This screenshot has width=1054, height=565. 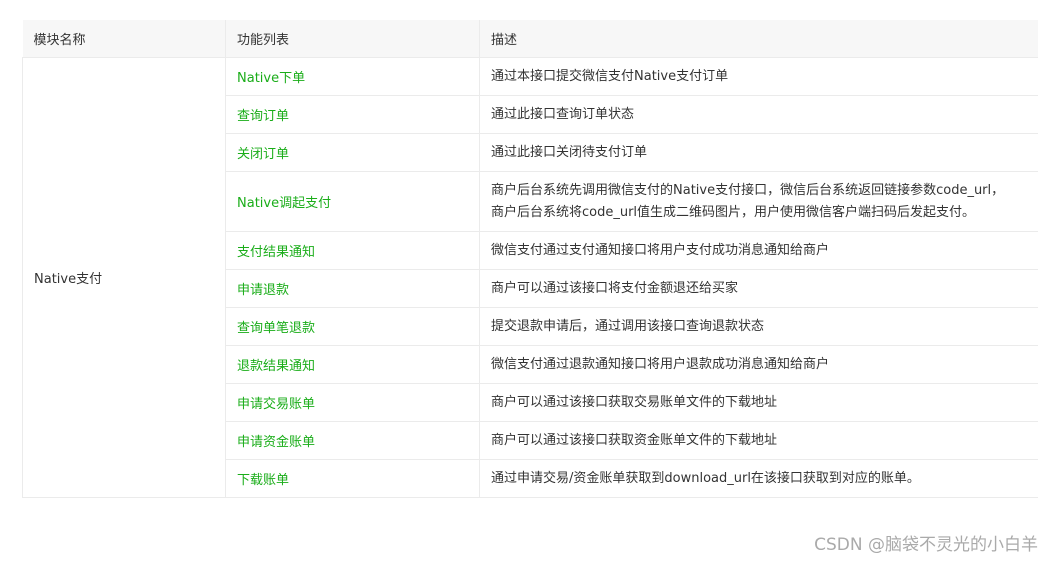 What do you see at coordinates (628, 326) in the screenshot?
I see `description-text: 提交退款申请后，通过调用该接口查询退款状态` at bounding box center [628, 326].